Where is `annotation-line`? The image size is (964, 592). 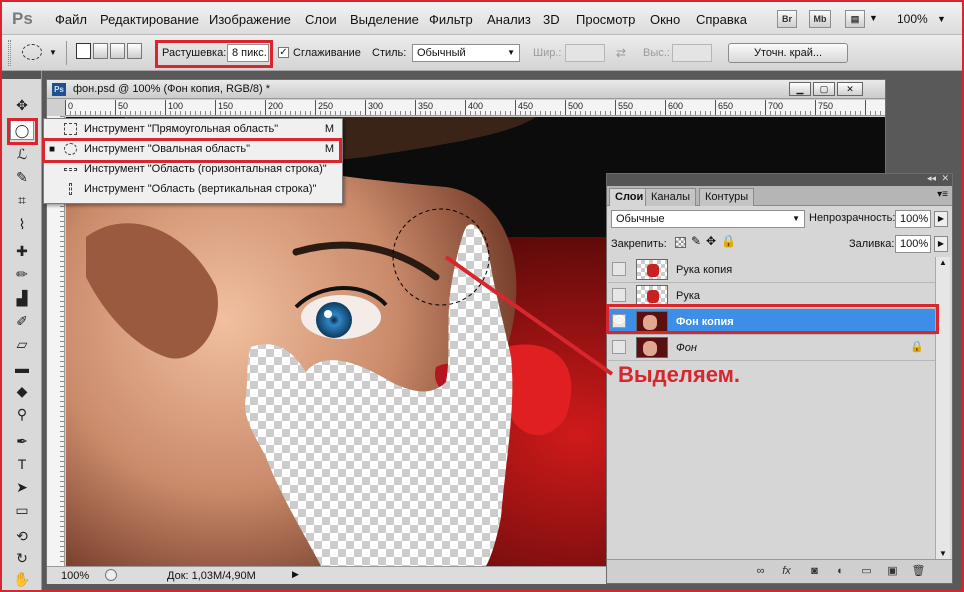 annotation-line is located at coordinates (529, 315).